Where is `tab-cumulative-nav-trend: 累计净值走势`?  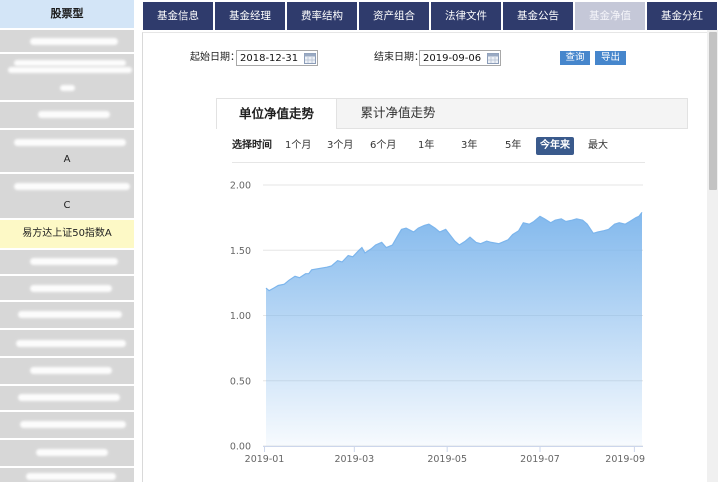
tab-cumulative-nav-trend: 累计净值走势 is located at coordinates (398, 113).